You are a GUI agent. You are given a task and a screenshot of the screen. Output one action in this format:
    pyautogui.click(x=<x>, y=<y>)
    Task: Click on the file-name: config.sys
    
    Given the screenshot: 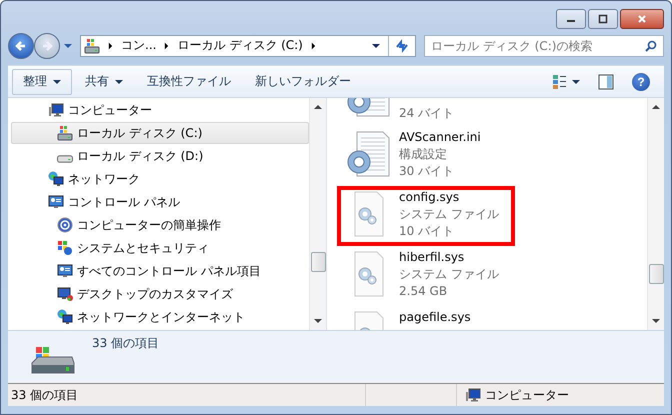 What is the action you would take?
    pyautogui.click(x=429, y=198)
    